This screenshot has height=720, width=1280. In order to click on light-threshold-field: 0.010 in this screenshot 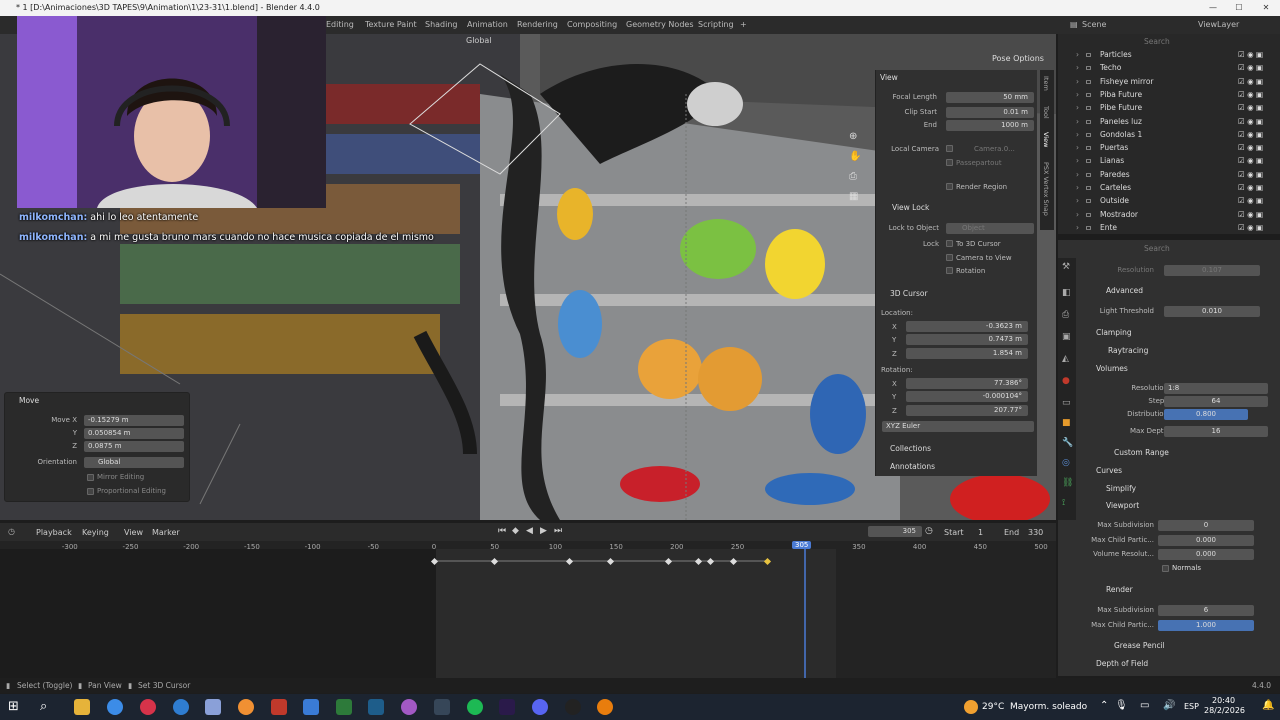, I will do `click(1212, 311)`.